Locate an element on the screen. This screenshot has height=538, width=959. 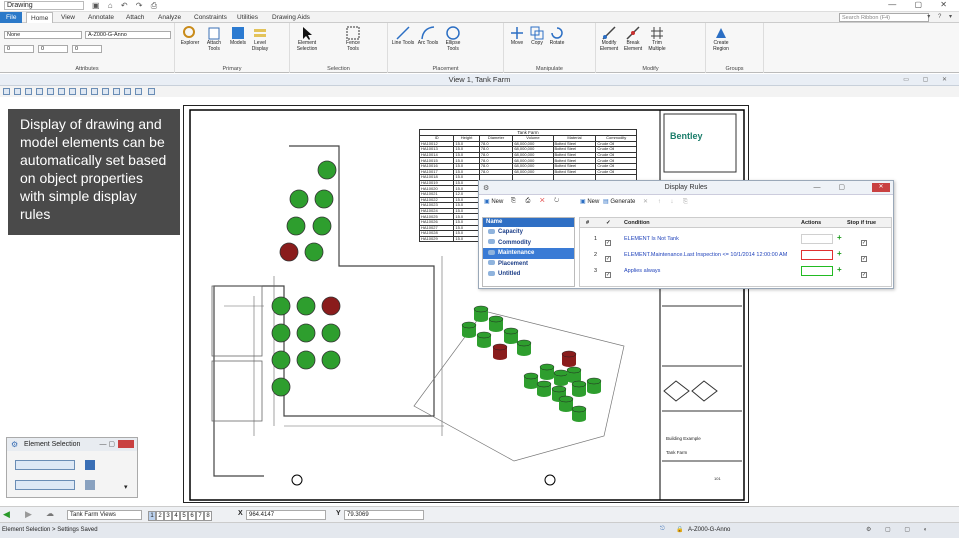
rule-set-tools: ⎘ ⎙ ✕ ↻ is located at coordinates (537, 201).